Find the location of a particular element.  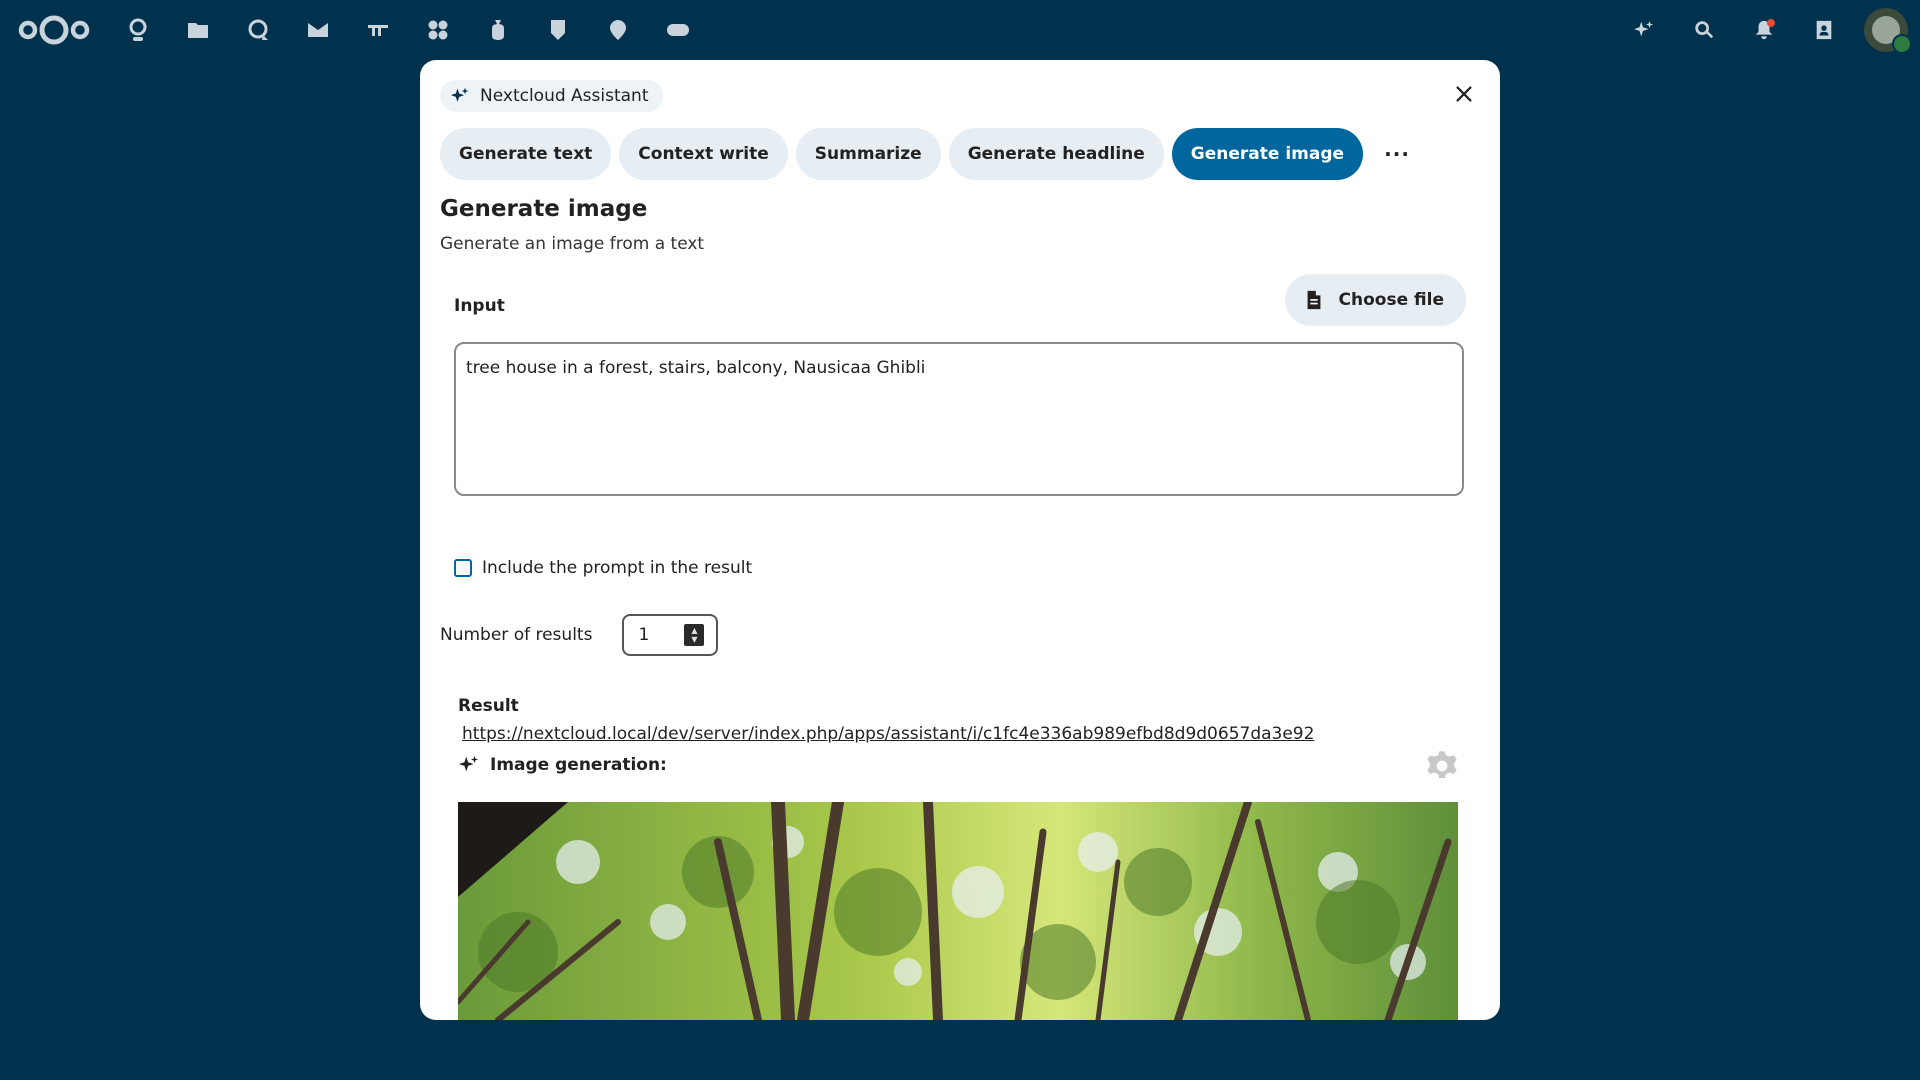

number-of-results-row: Number of results 1 ▲ ▼ is located at coordinates (579, 635).